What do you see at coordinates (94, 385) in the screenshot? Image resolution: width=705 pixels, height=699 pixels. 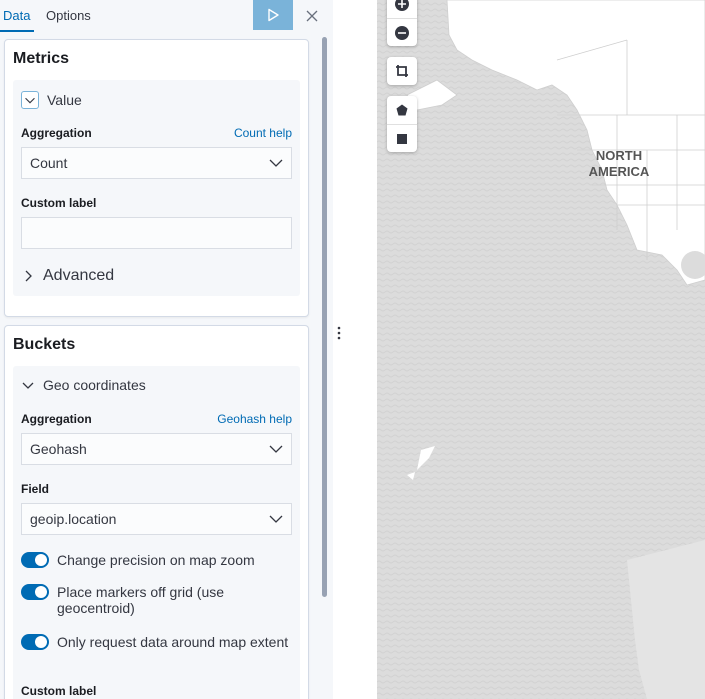 I see `bucket-agg-name: Geo coordinates` at bounding box center [94, 385].